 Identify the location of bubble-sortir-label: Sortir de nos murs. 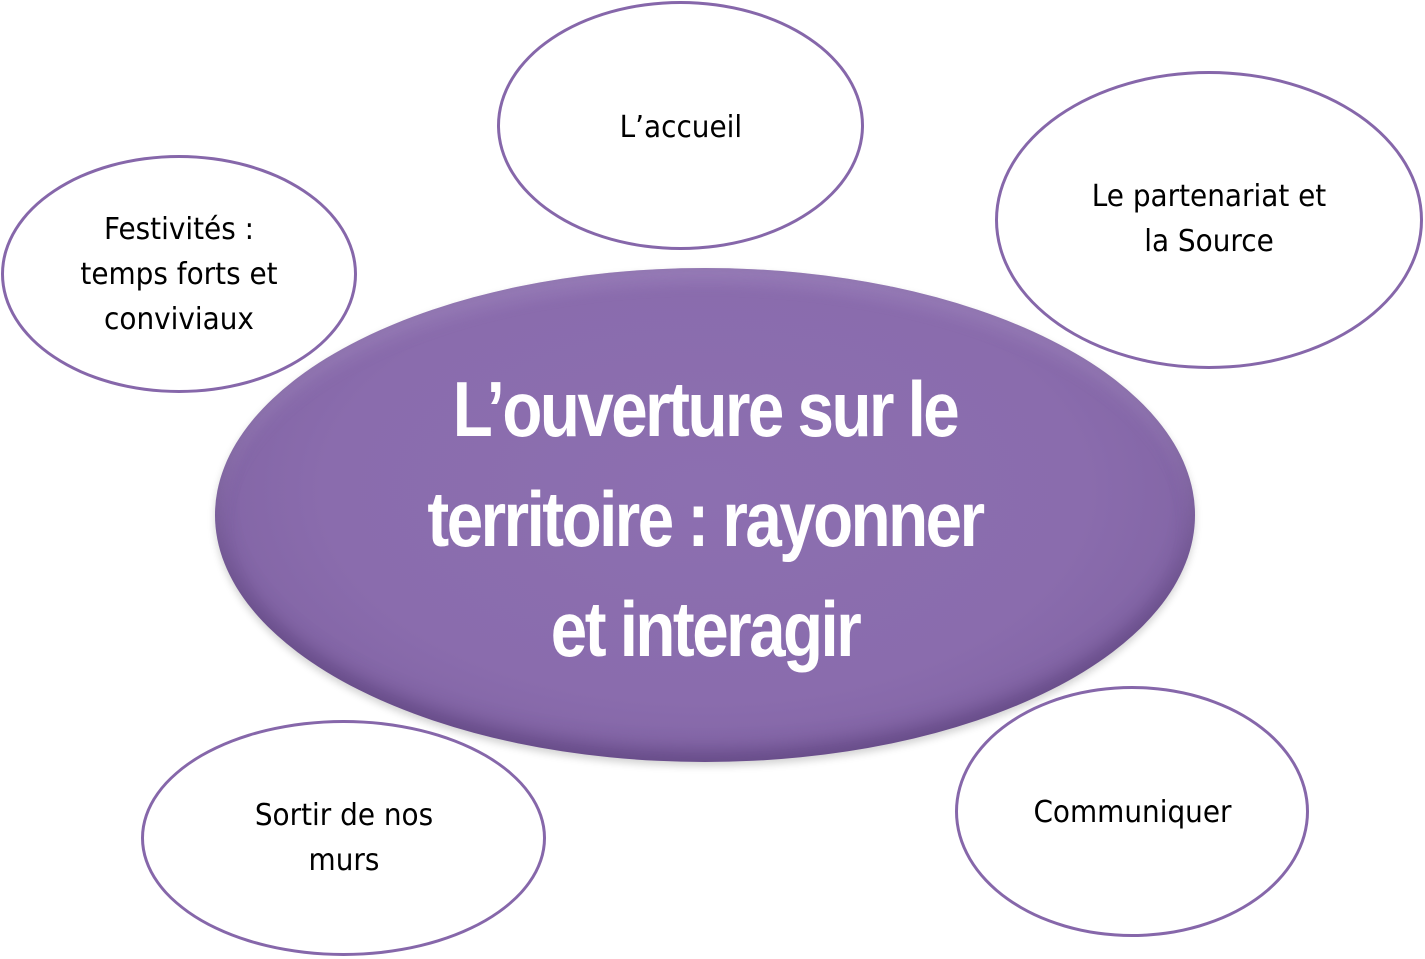
(343, 838).